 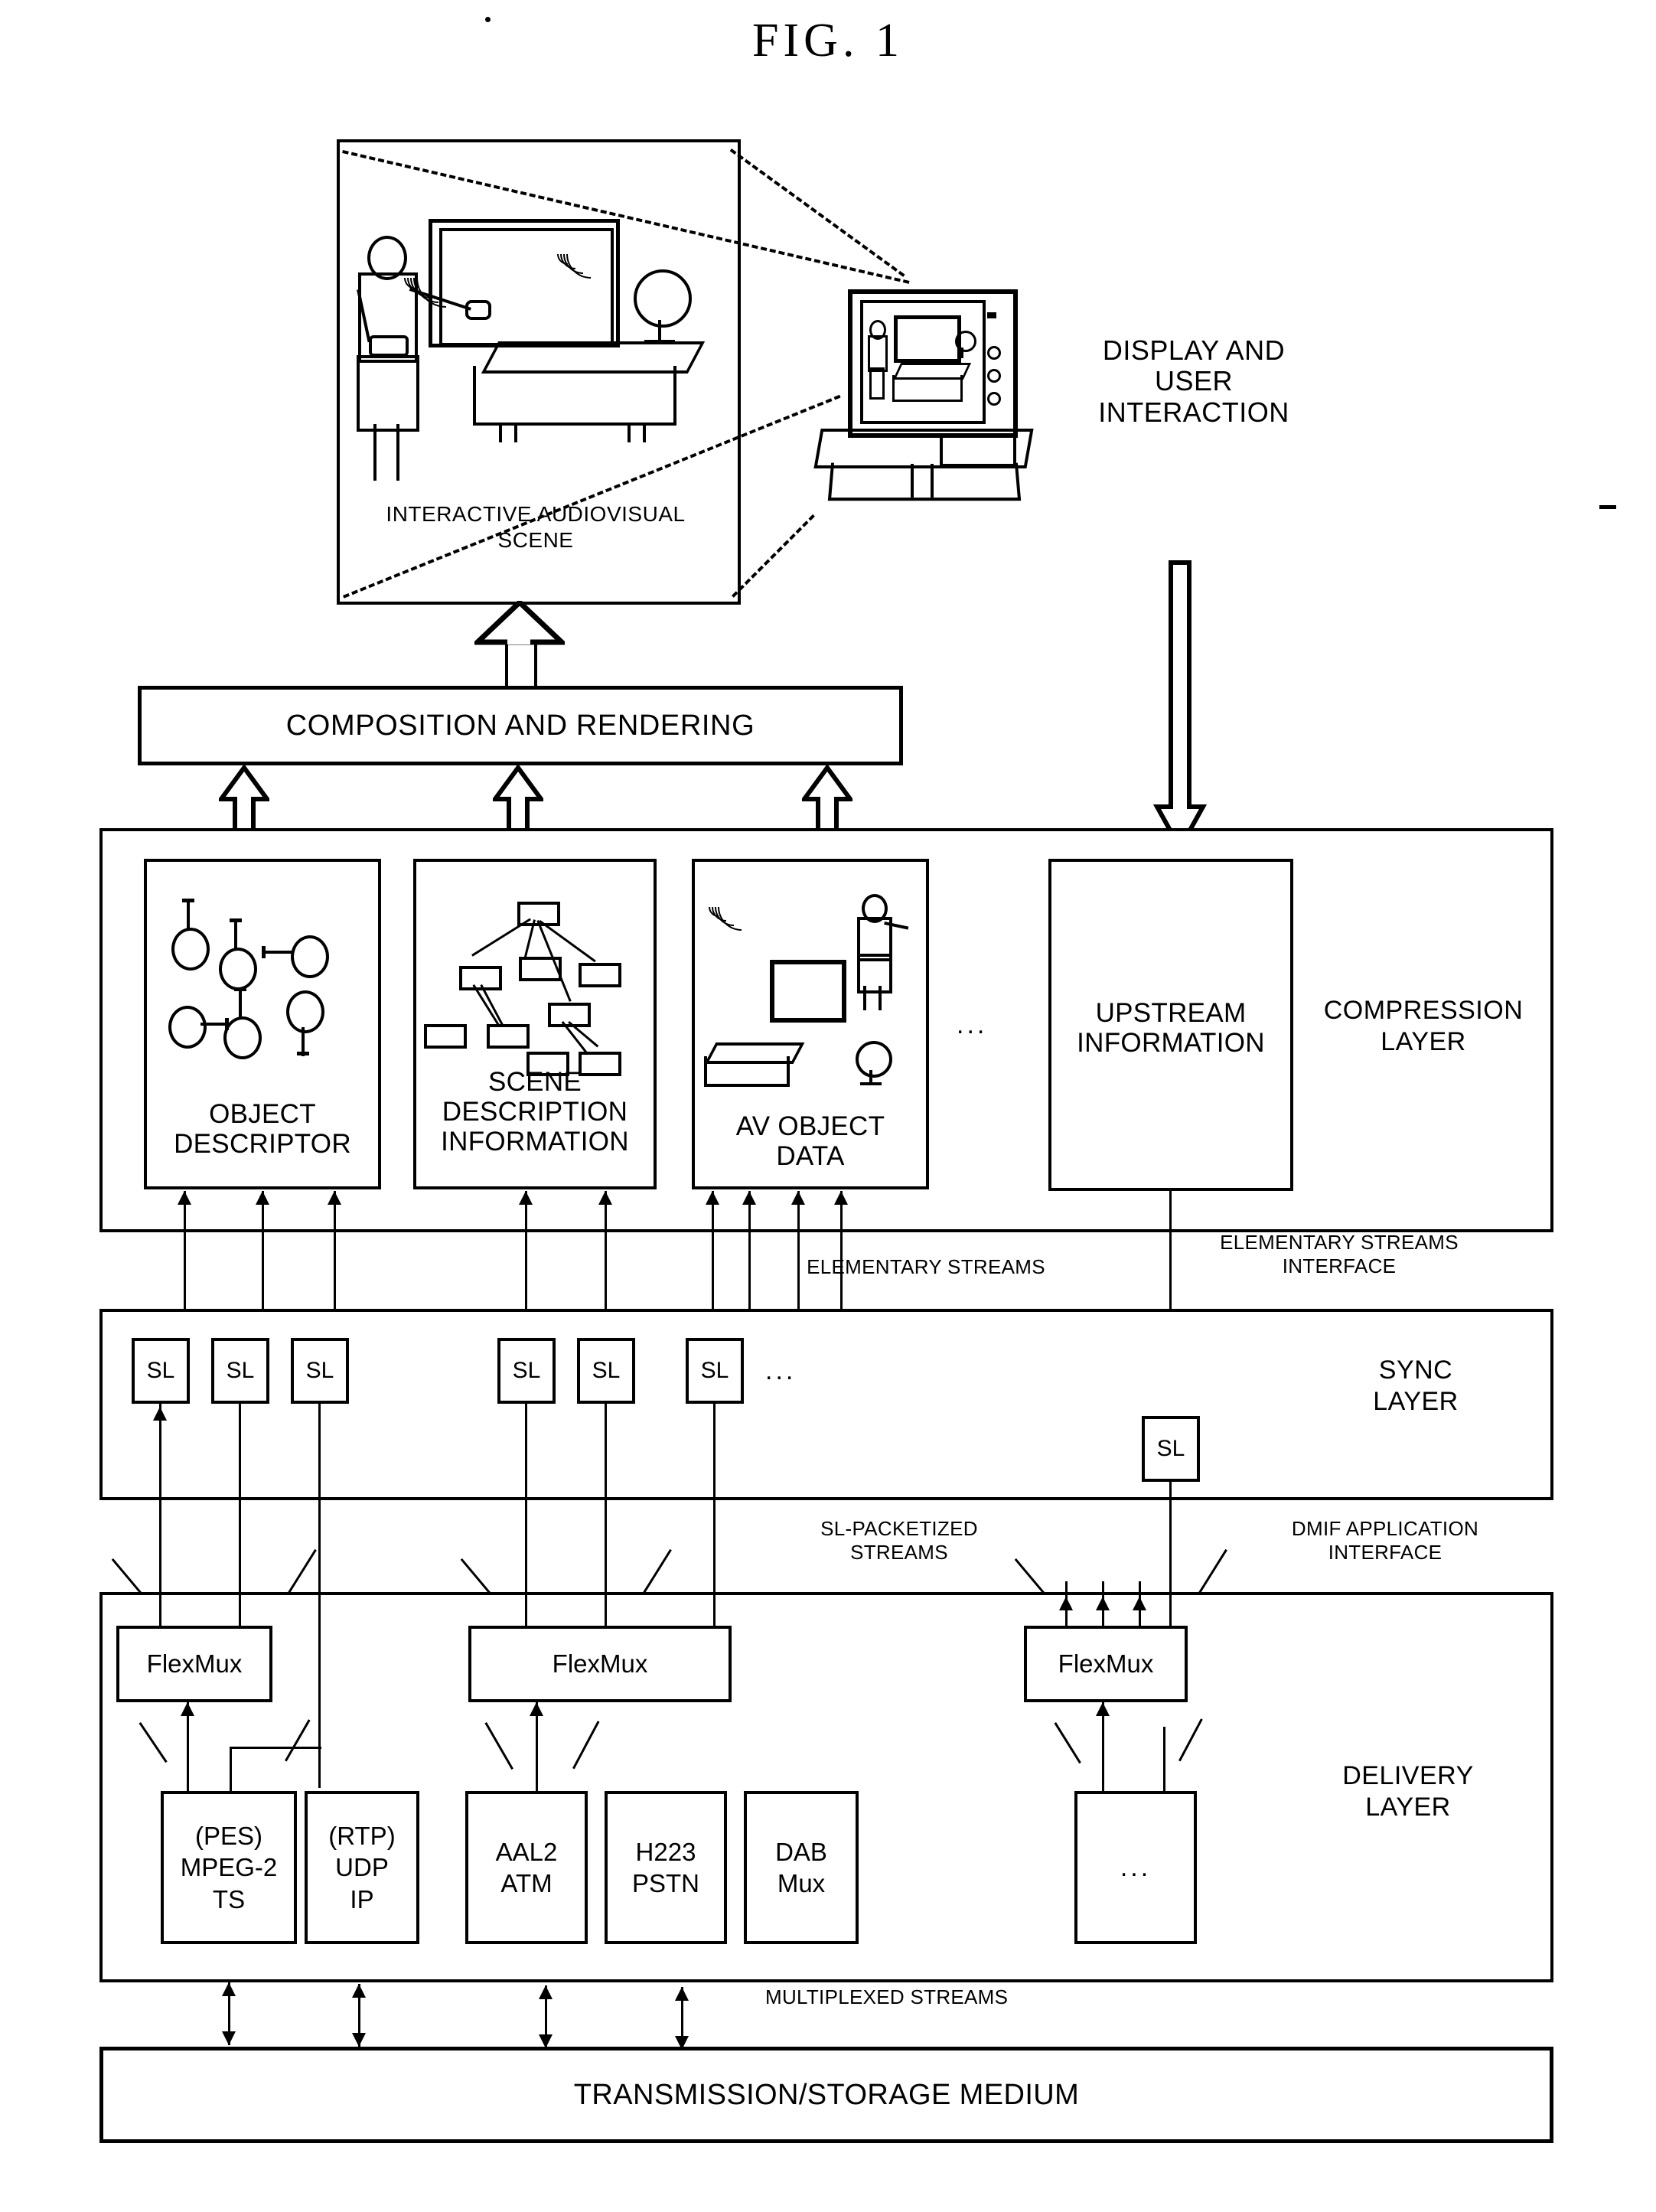 What do you see at coordinates (666, 1867) in the screenshot?
I see `delivery-box-h223-pstn: H223 PSTN` at bounding box center [666, 1867].